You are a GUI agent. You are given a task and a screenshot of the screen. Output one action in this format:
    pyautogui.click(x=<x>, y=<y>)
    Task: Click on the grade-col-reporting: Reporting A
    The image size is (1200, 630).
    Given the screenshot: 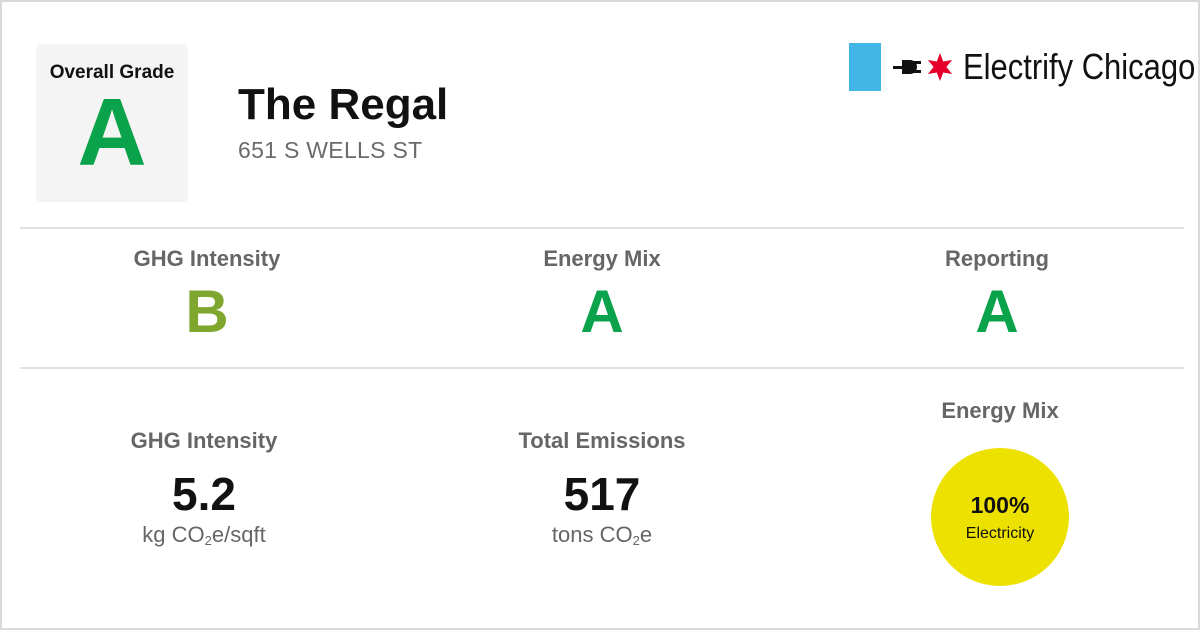 What is the action you would take?
    pyautogui.click(x=997, y=289)
    